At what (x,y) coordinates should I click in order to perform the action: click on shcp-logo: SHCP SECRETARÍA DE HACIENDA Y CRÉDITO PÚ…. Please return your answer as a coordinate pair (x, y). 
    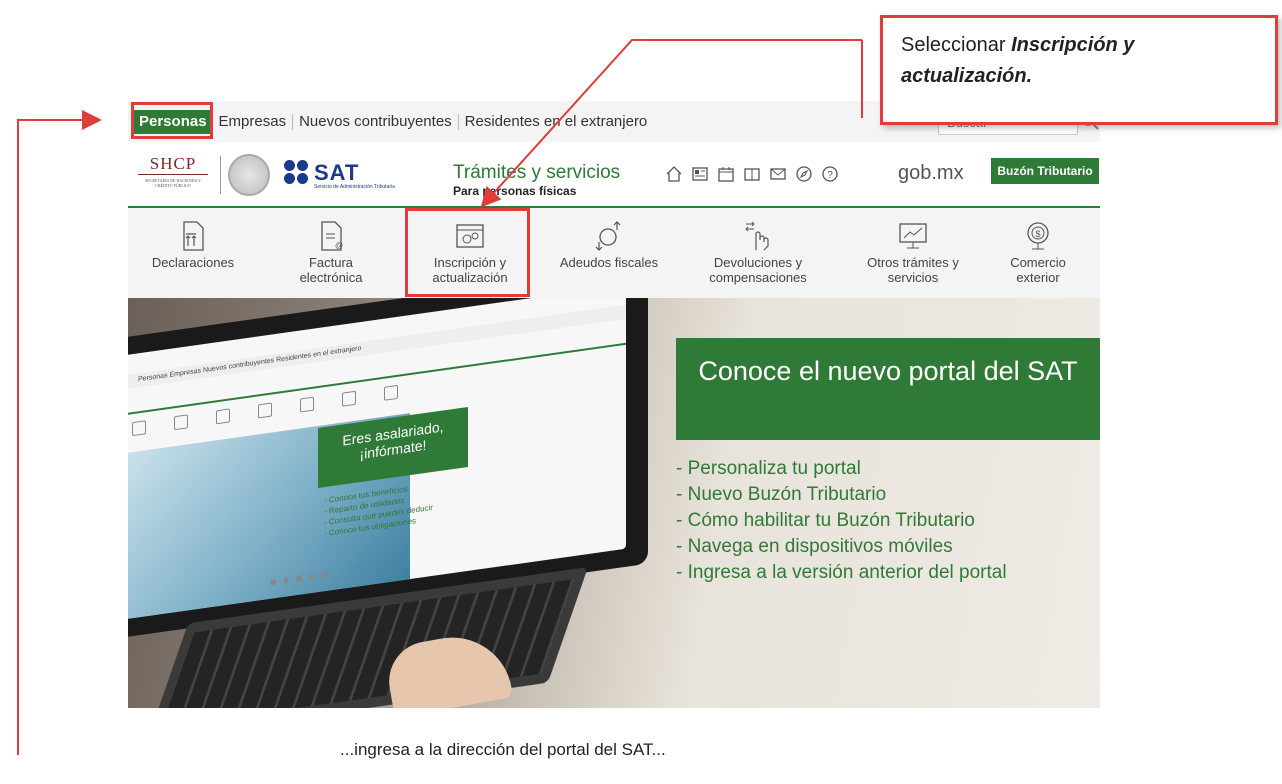
    Looking at the image, I should click on (173, 176).